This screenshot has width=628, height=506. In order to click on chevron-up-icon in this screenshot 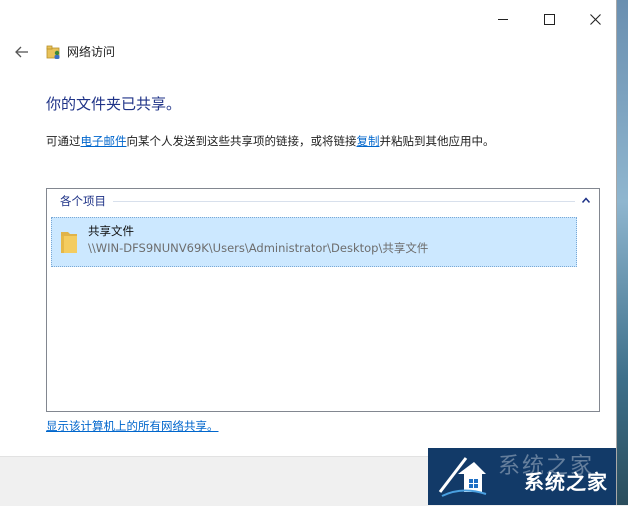, I will do `click(586, 200)`.